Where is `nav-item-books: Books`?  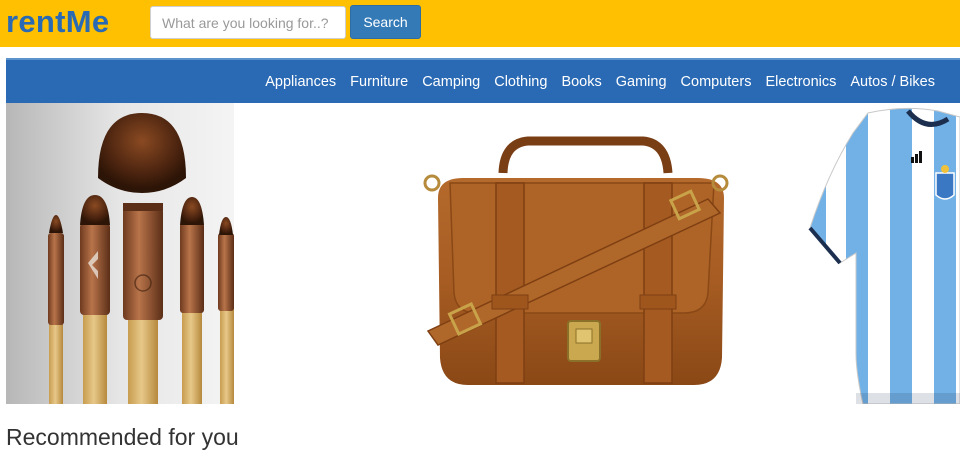 nav-item-books: Books is located at coordinates (581, 82).